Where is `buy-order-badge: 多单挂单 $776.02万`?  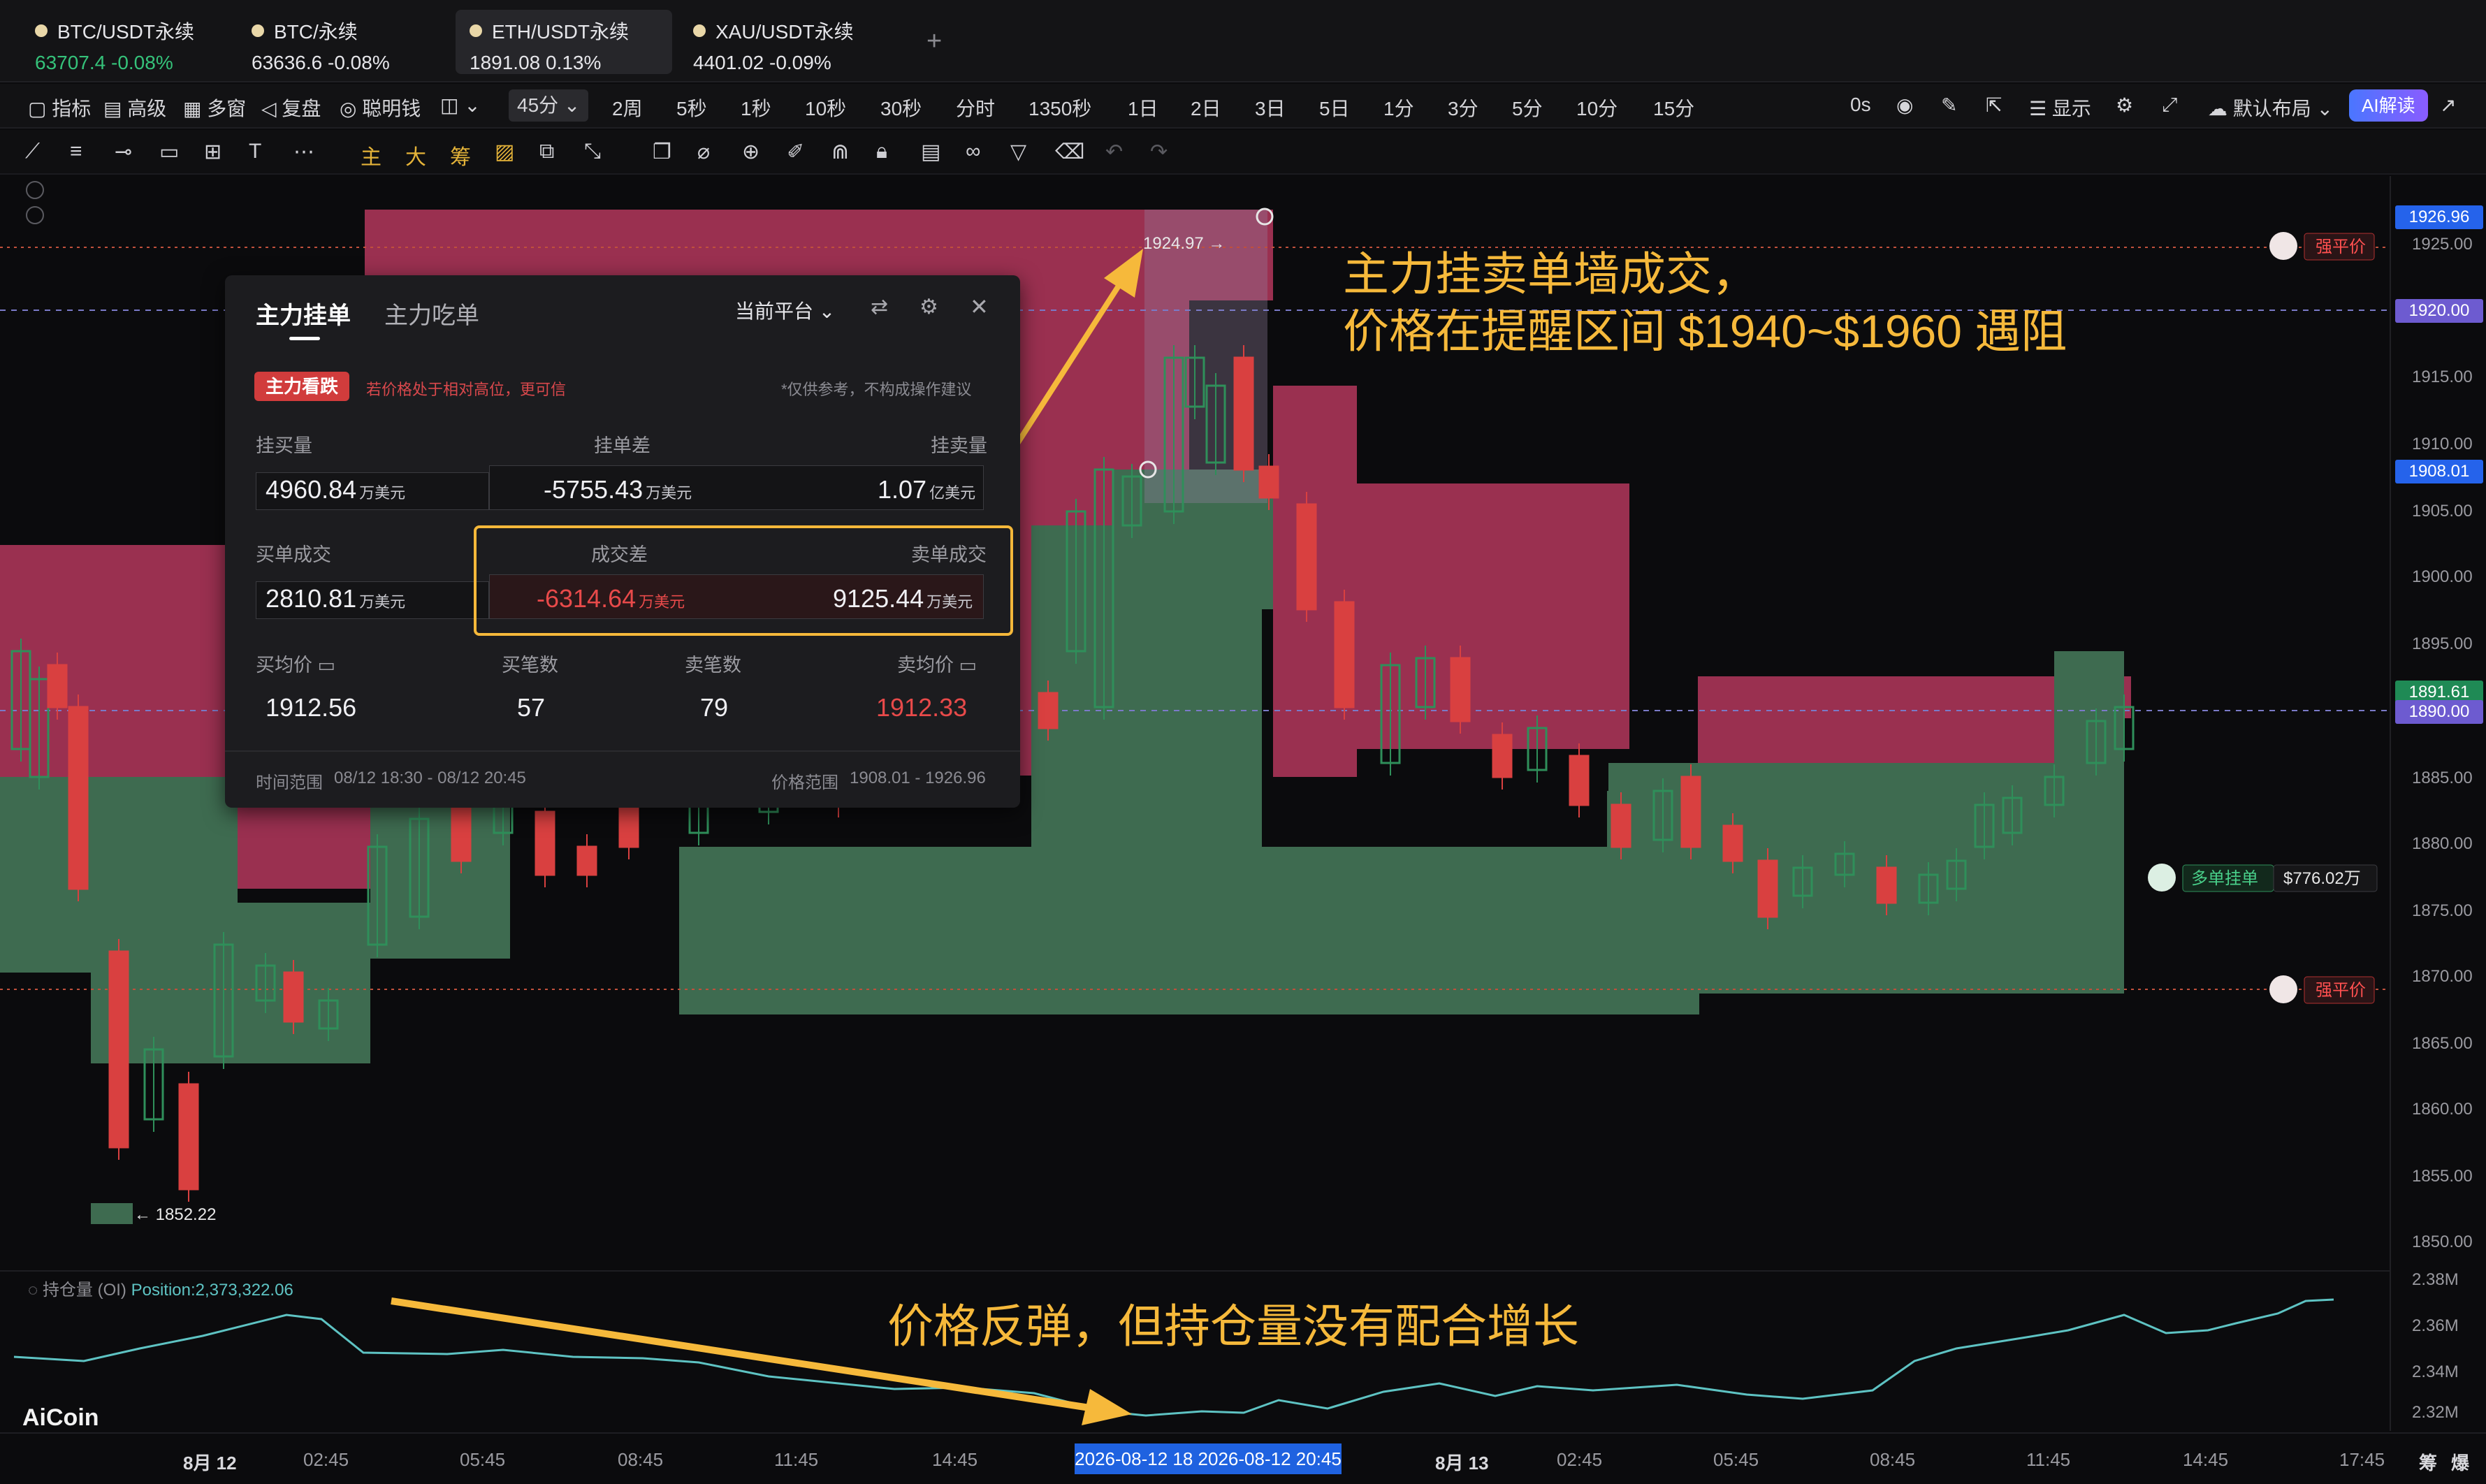 buy-order-badge: 多单挂单 $776.02万 is located at coordinates (2263, 878).